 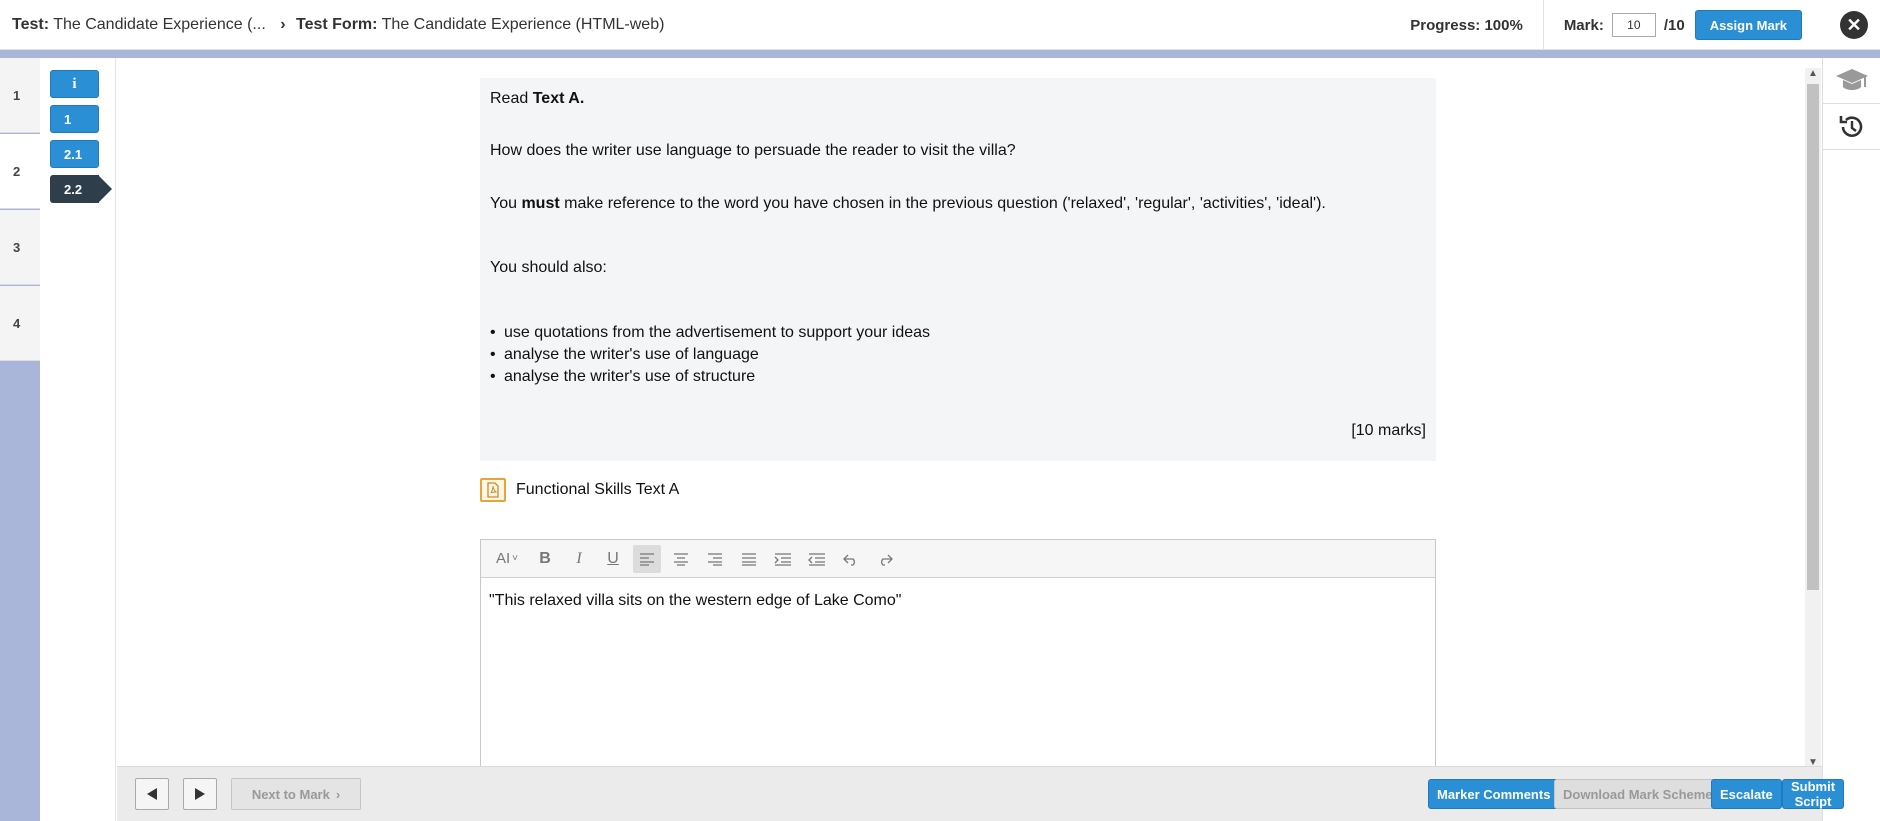 What do you see at coordinates (940, 54) in the screenshot?
I see `header-band` at bounding box center [940, 54].